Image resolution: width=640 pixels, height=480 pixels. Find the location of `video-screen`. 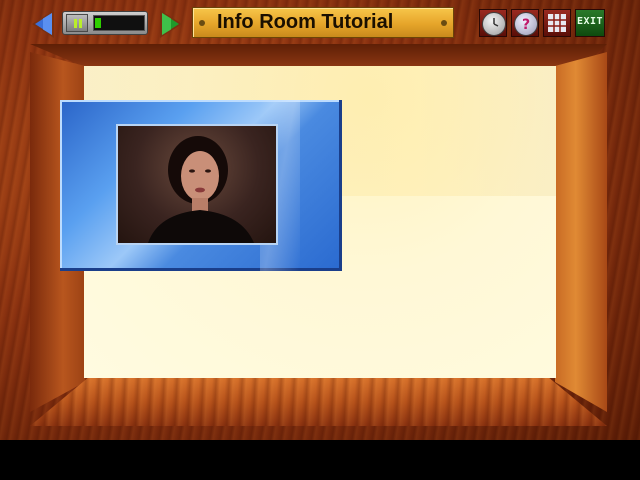

video-screen is located at coordinates (197, 184).